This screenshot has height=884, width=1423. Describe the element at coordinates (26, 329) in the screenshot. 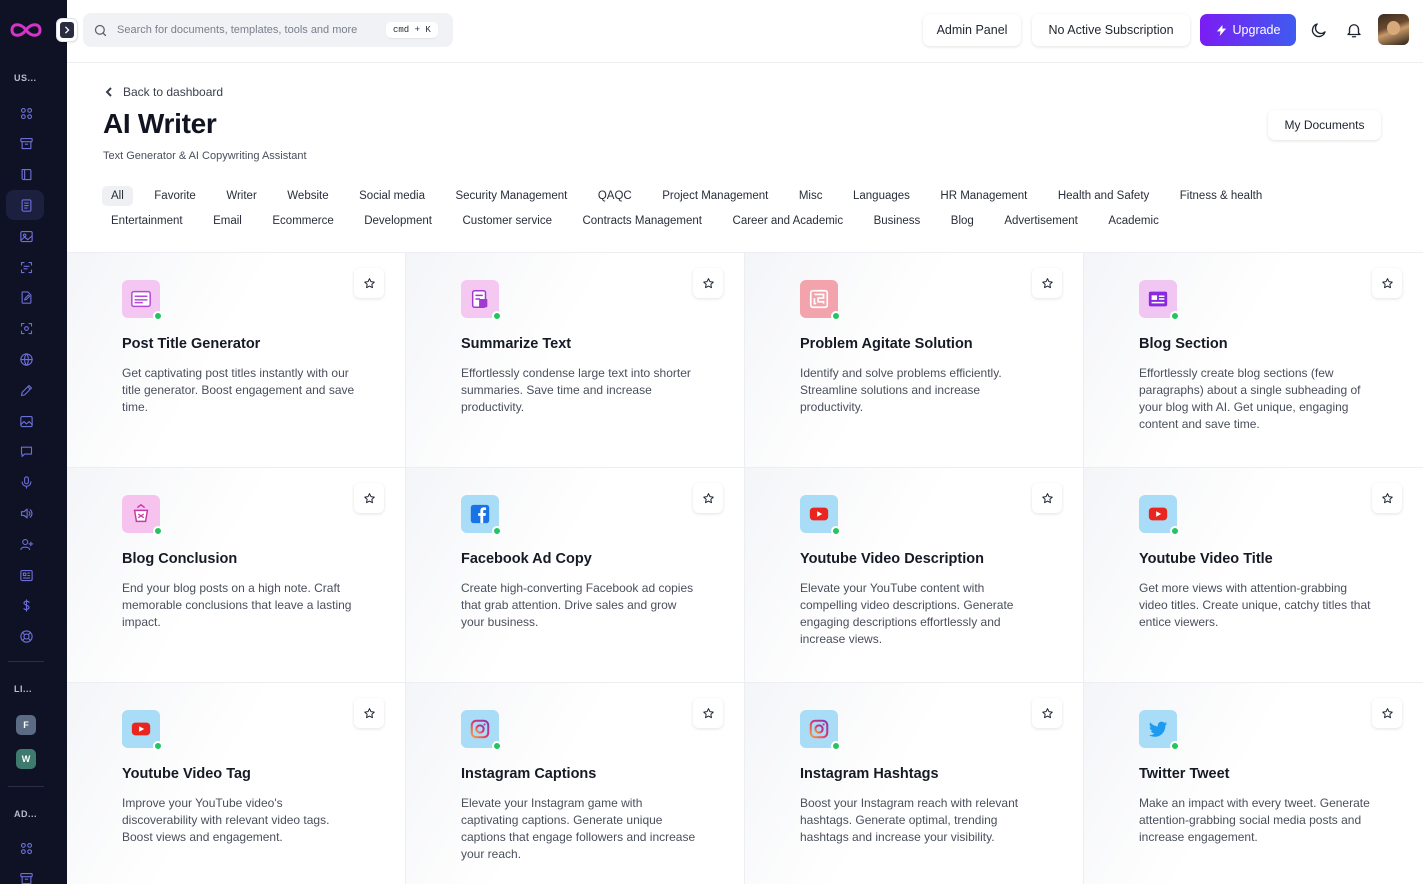

I see `sidebar-item-camera-scan` at that location.